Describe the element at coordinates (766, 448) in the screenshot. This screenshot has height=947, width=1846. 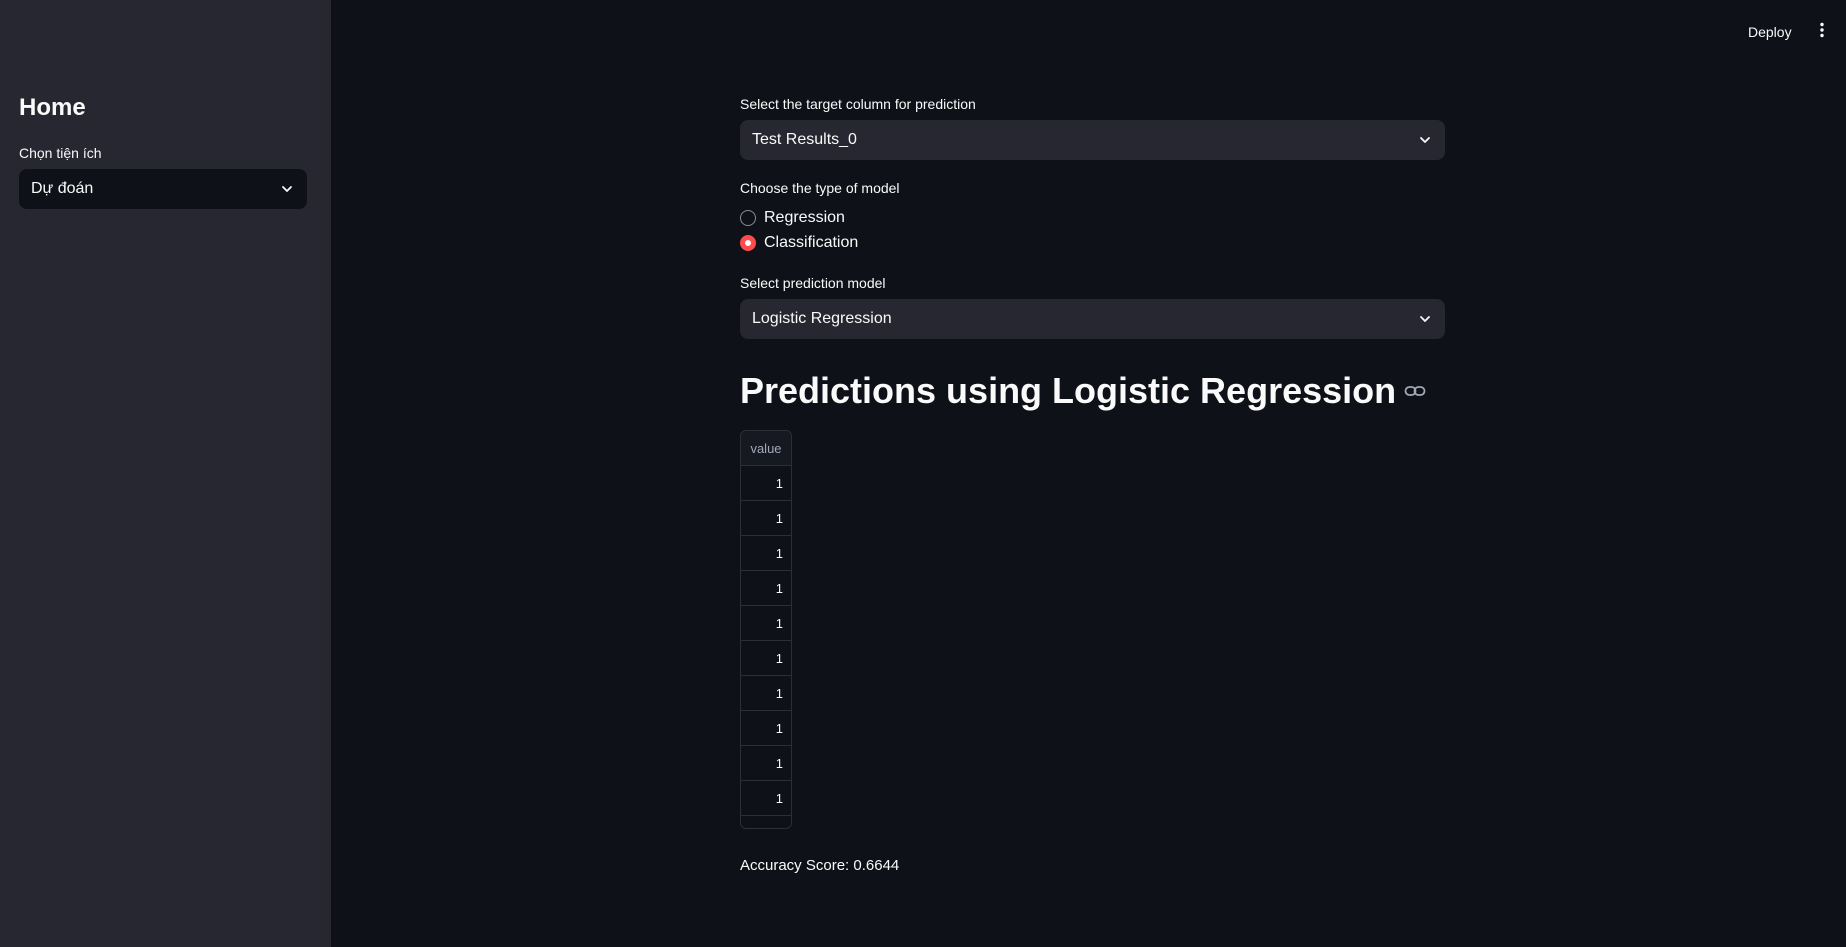
I see `table-header-value: value` at that location.